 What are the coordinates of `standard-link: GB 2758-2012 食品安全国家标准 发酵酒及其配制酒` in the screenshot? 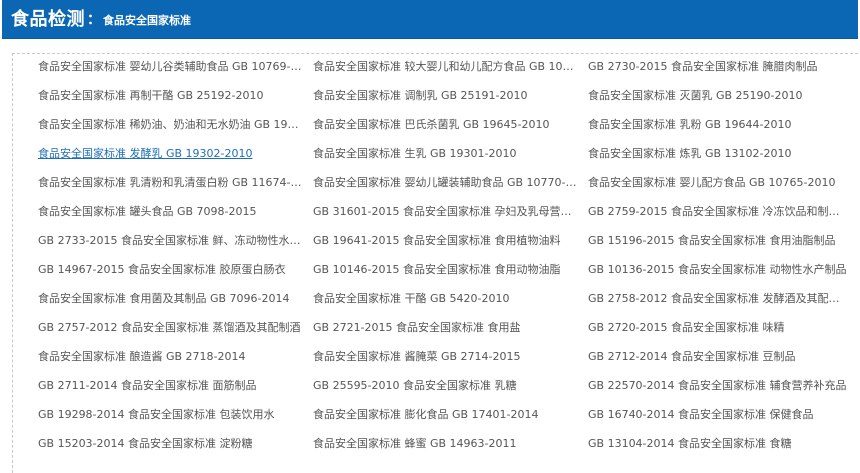 It's located at (723, 304).